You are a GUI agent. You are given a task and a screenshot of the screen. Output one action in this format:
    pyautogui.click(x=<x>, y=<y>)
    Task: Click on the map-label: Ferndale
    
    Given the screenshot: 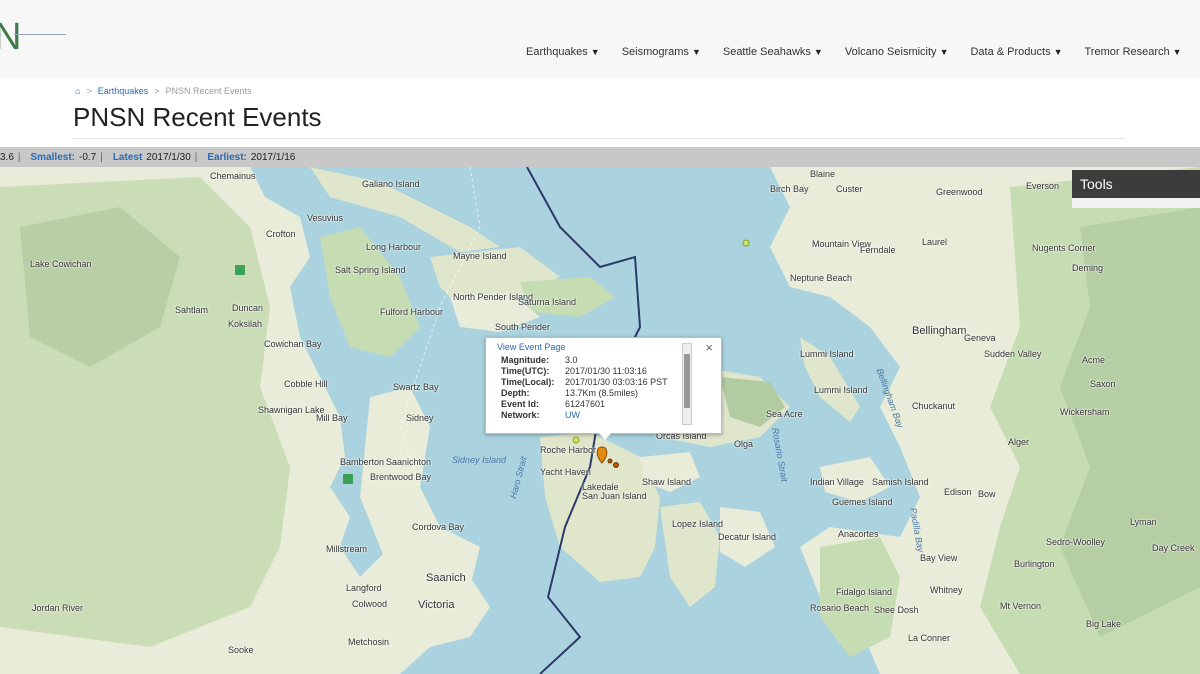 What is the action you would take?
    pyautogui.click(x=878, y=250)
    